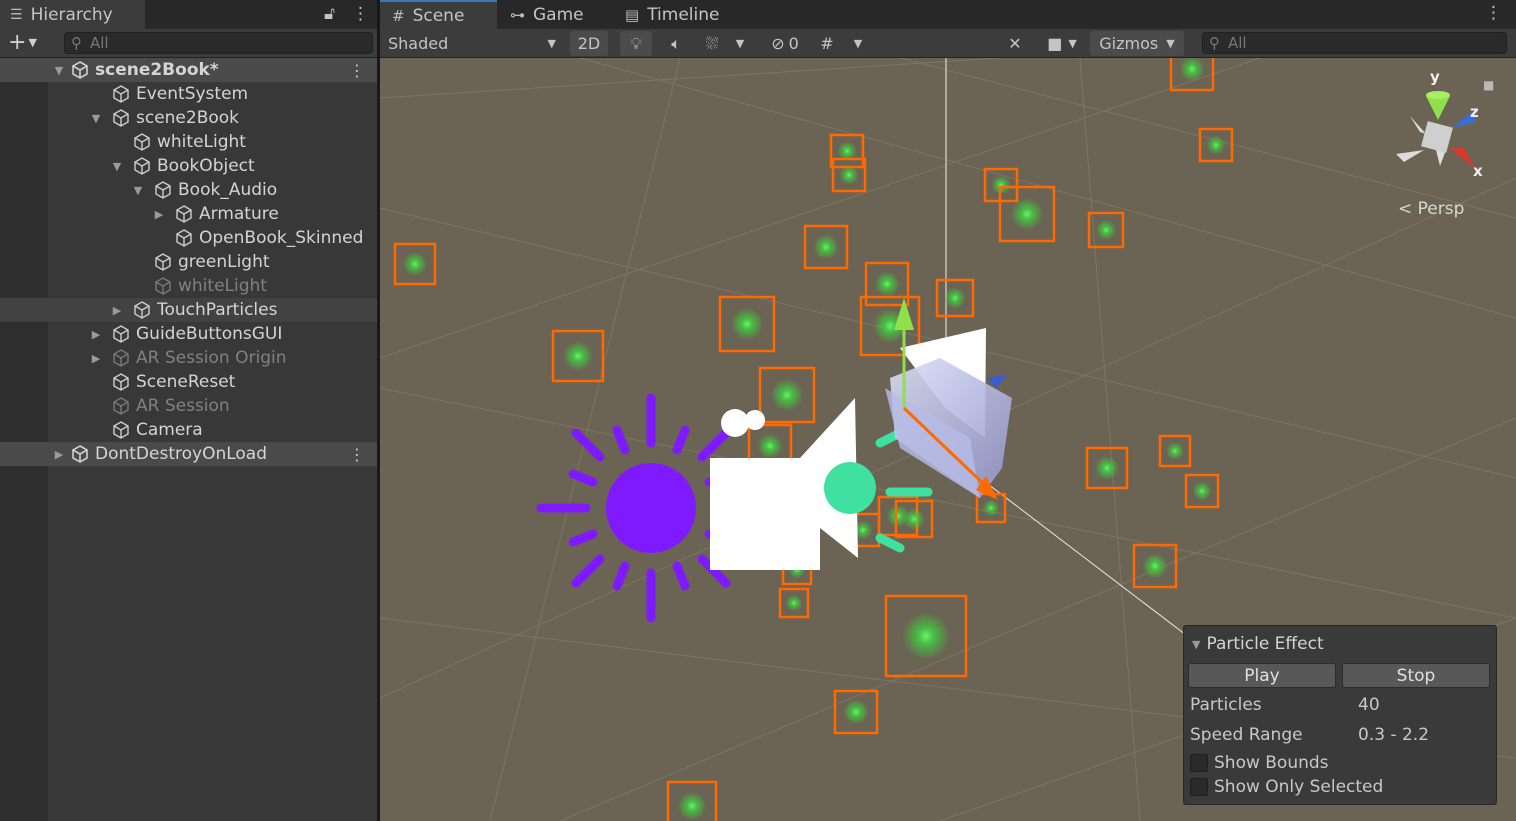  I want to click on audio-toggle-button: 🔈︎, so click(676, 43).